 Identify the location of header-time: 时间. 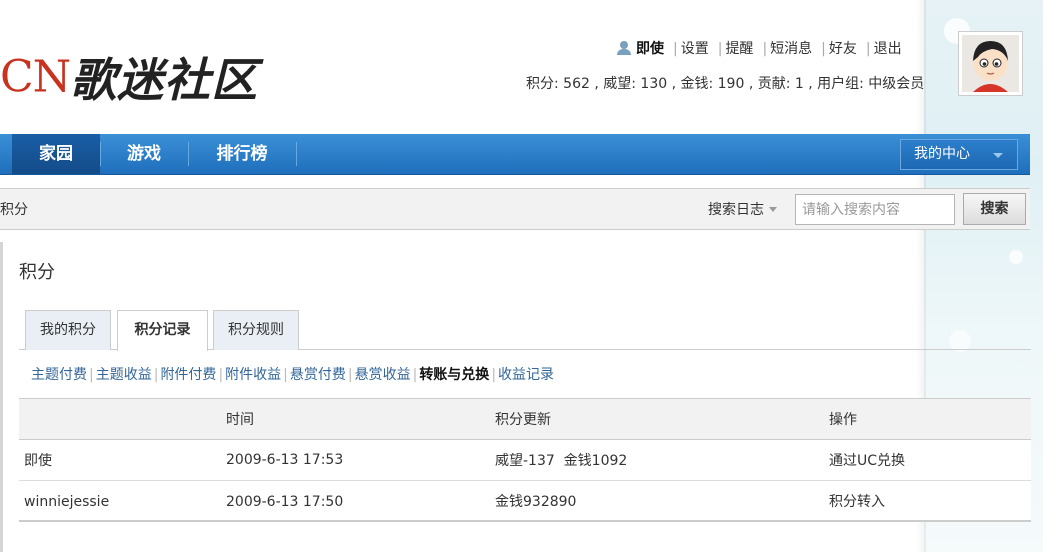
(240, 420).